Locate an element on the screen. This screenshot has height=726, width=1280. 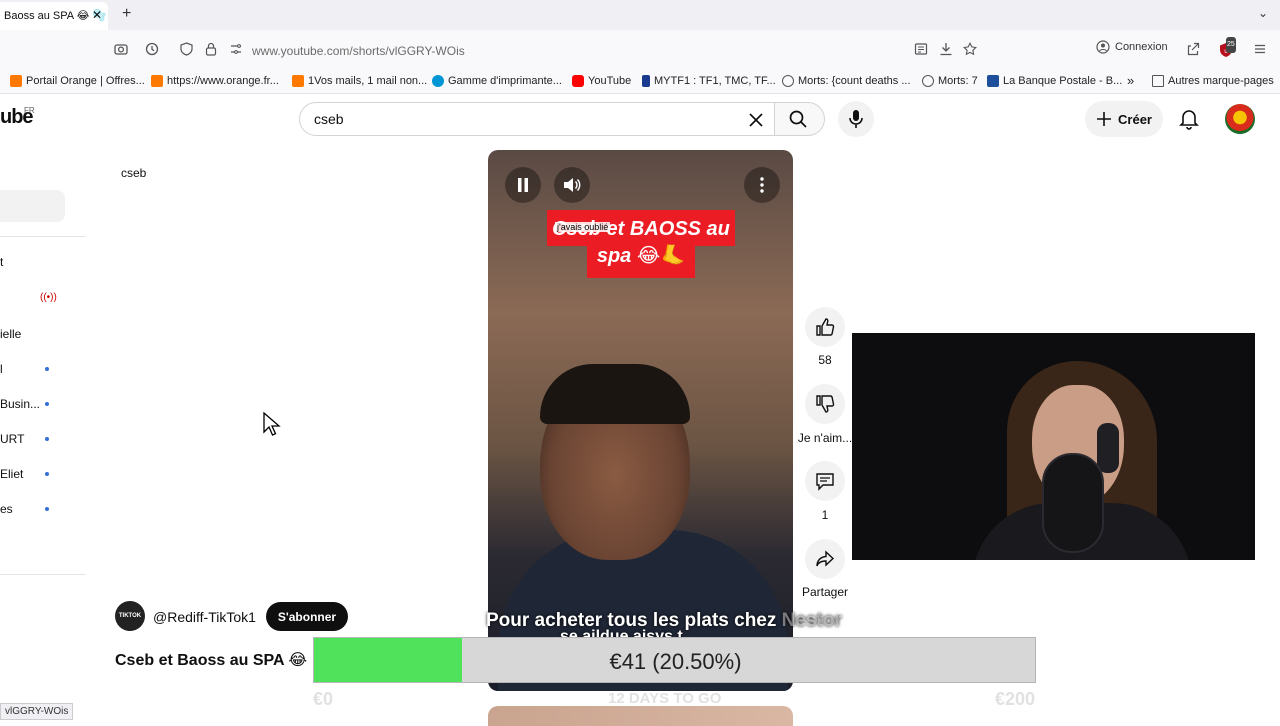
account-connexion-button: Connexion is located at coordinates (1132, 47).